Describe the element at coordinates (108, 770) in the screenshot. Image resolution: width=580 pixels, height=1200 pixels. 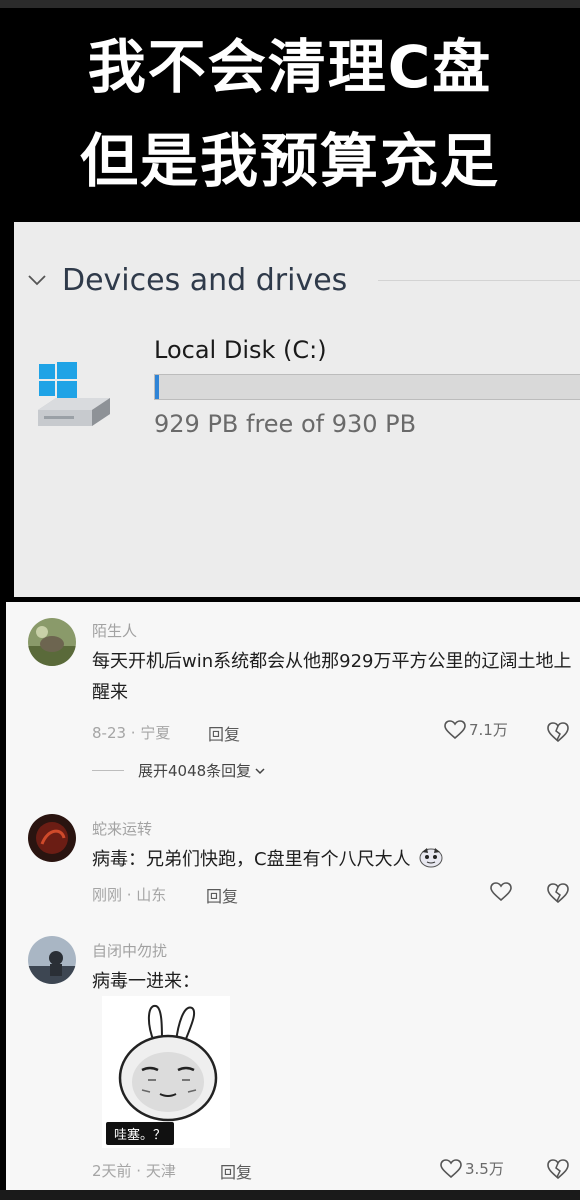
I see `expand-dash` at that location.